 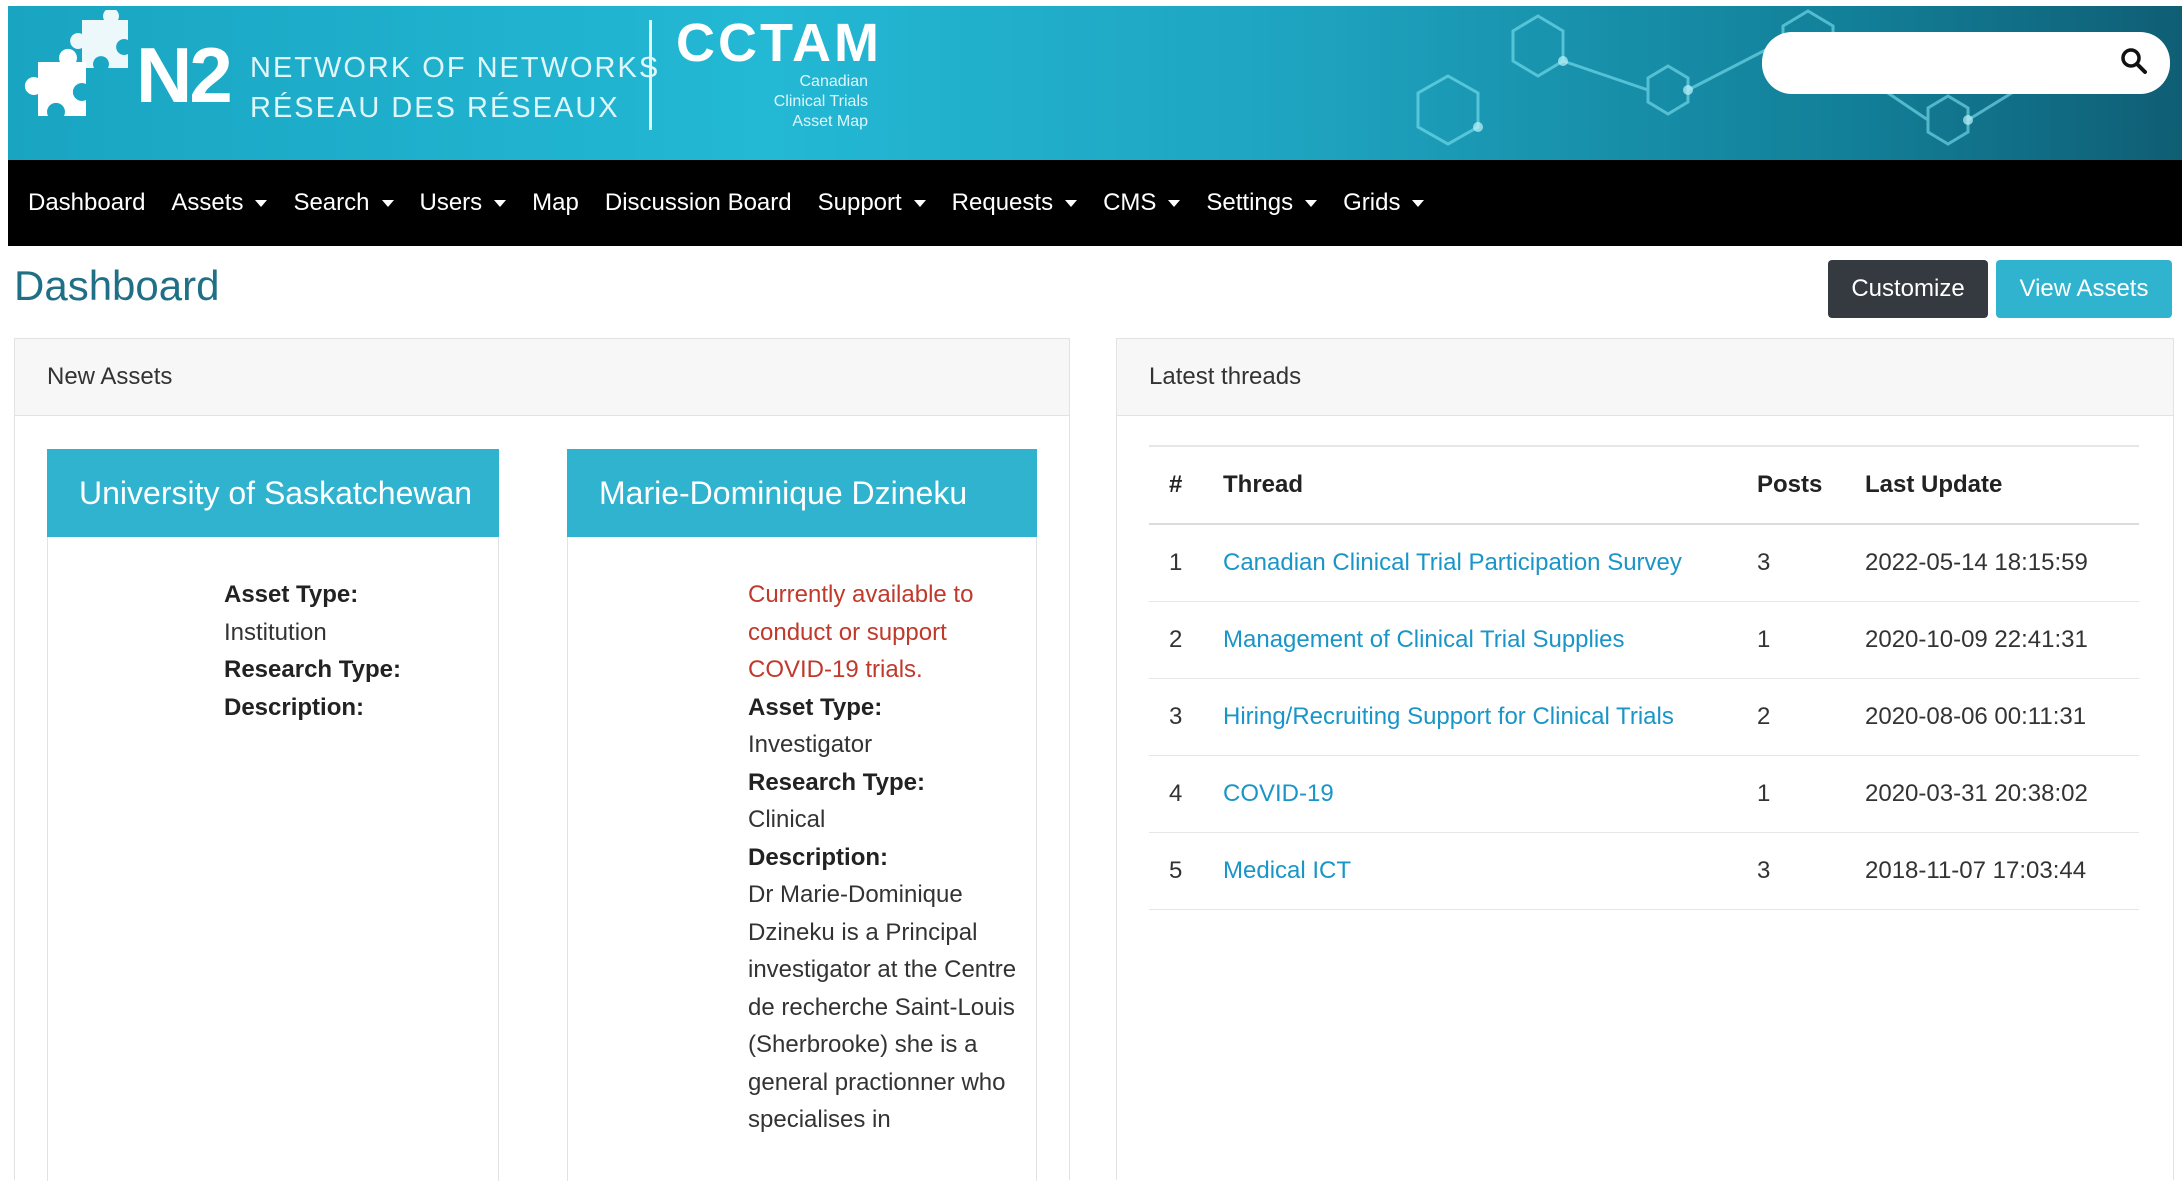 What do you see at coordinates (1490, 485) in the screenshot?
I see `column-header-thread: Thread` at bounding box center [1490, 485].